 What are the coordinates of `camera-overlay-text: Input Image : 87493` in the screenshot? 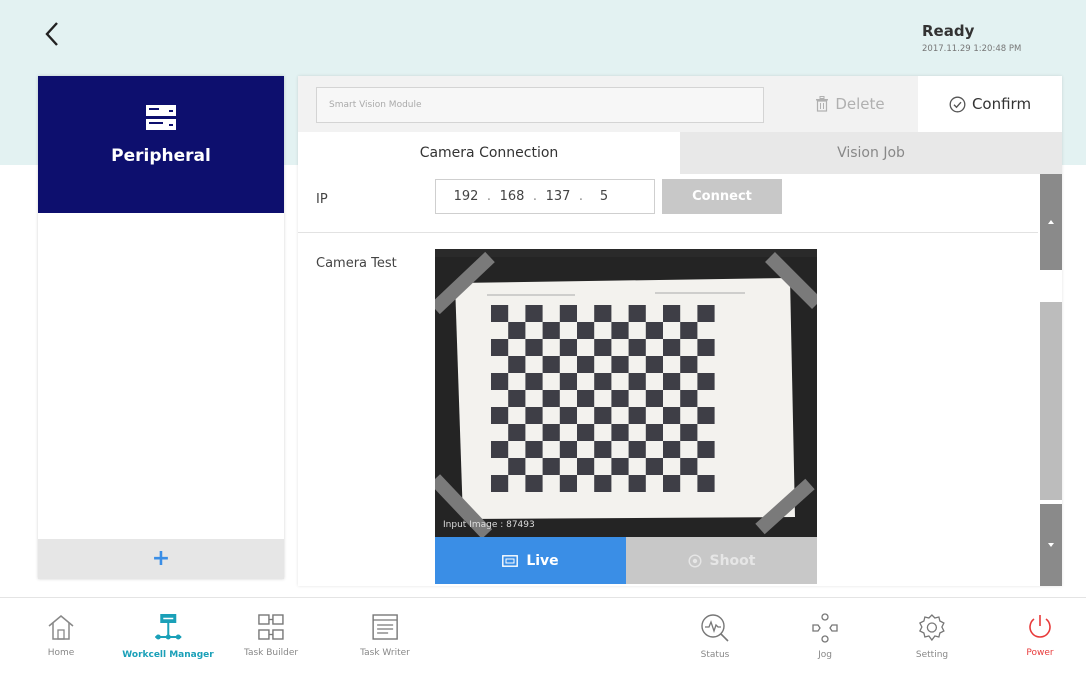 It's located at (489, 525).